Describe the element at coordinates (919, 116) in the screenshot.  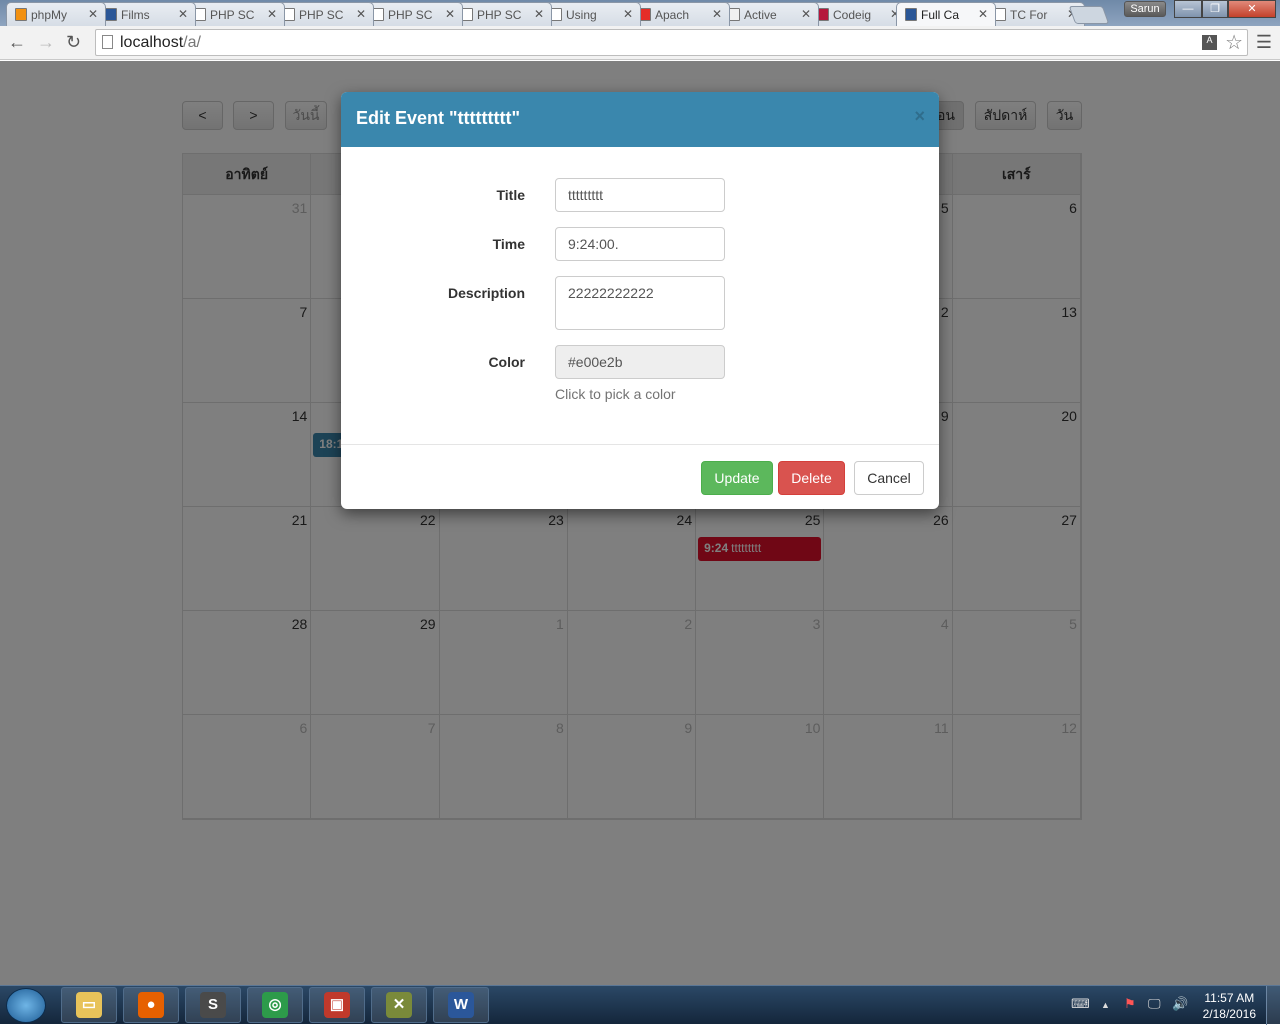
I see `close-icon: ×` at that location.